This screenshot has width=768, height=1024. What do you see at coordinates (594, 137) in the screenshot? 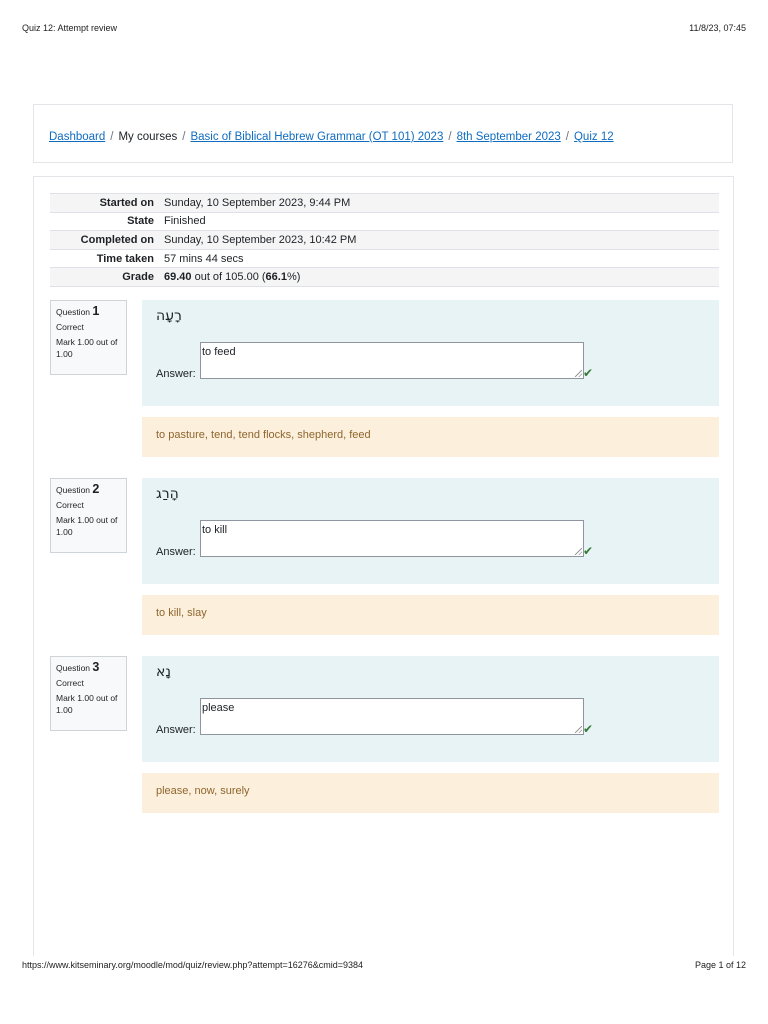
I see `breadcrumb-quiz: Quiz 12` at bounding box center [594, 137].